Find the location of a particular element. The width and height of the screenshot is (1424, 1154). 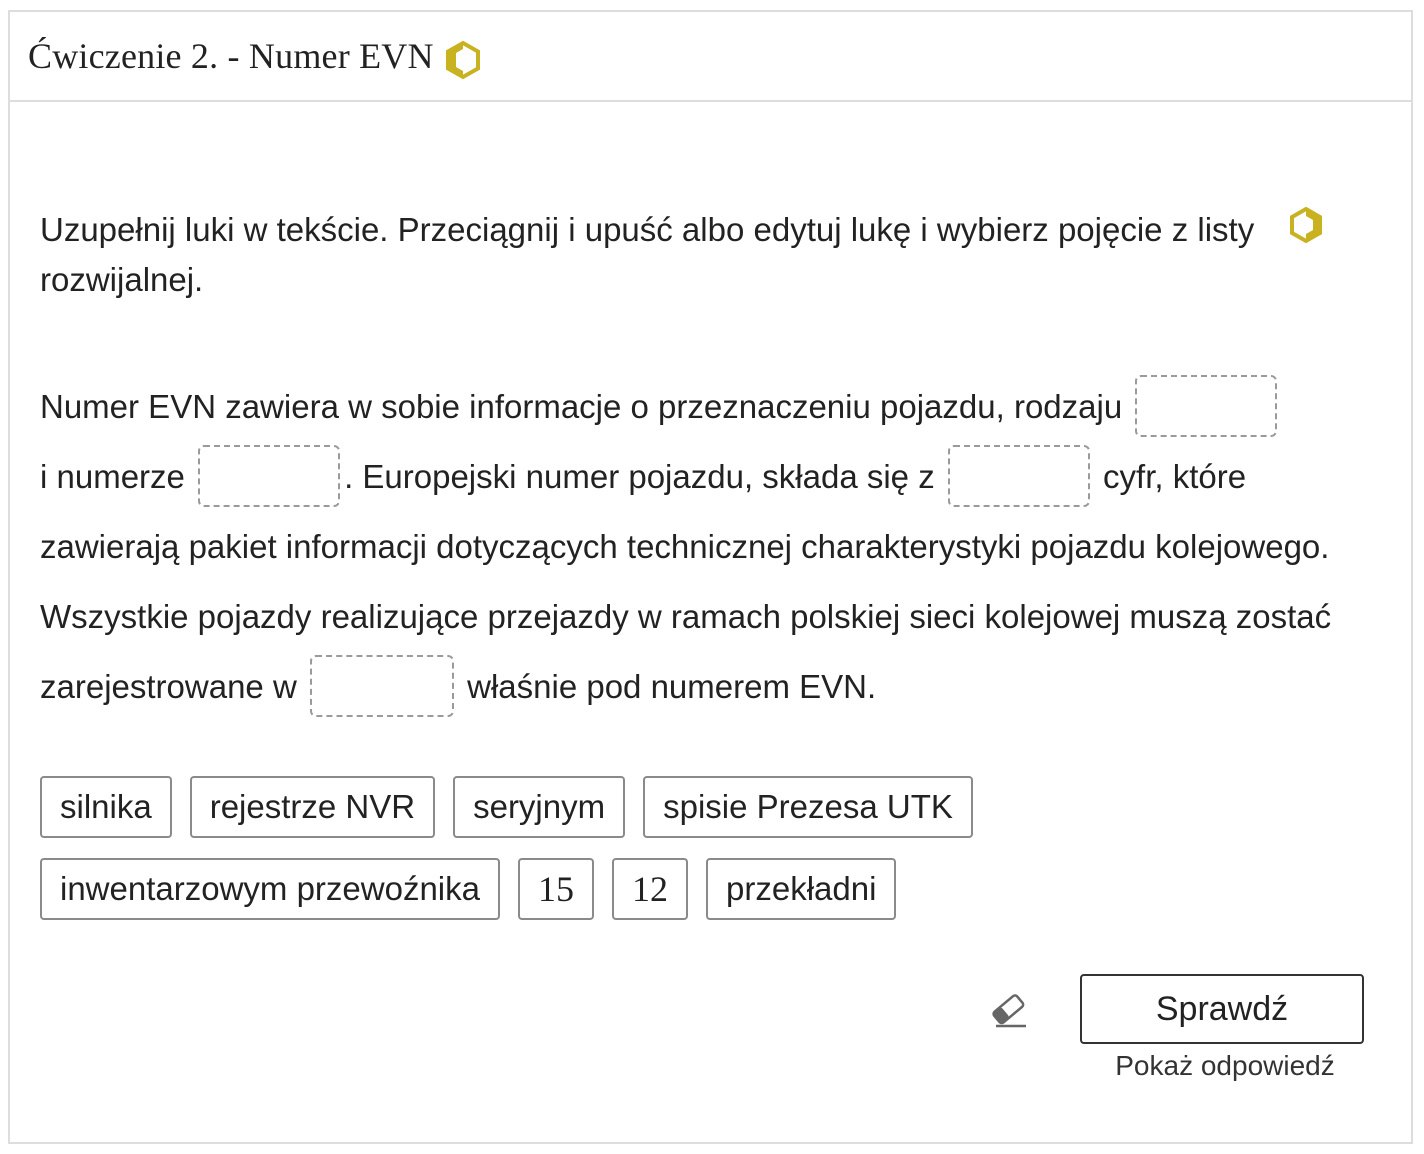

option-tile: silnika is located at coordinates (106, 807).